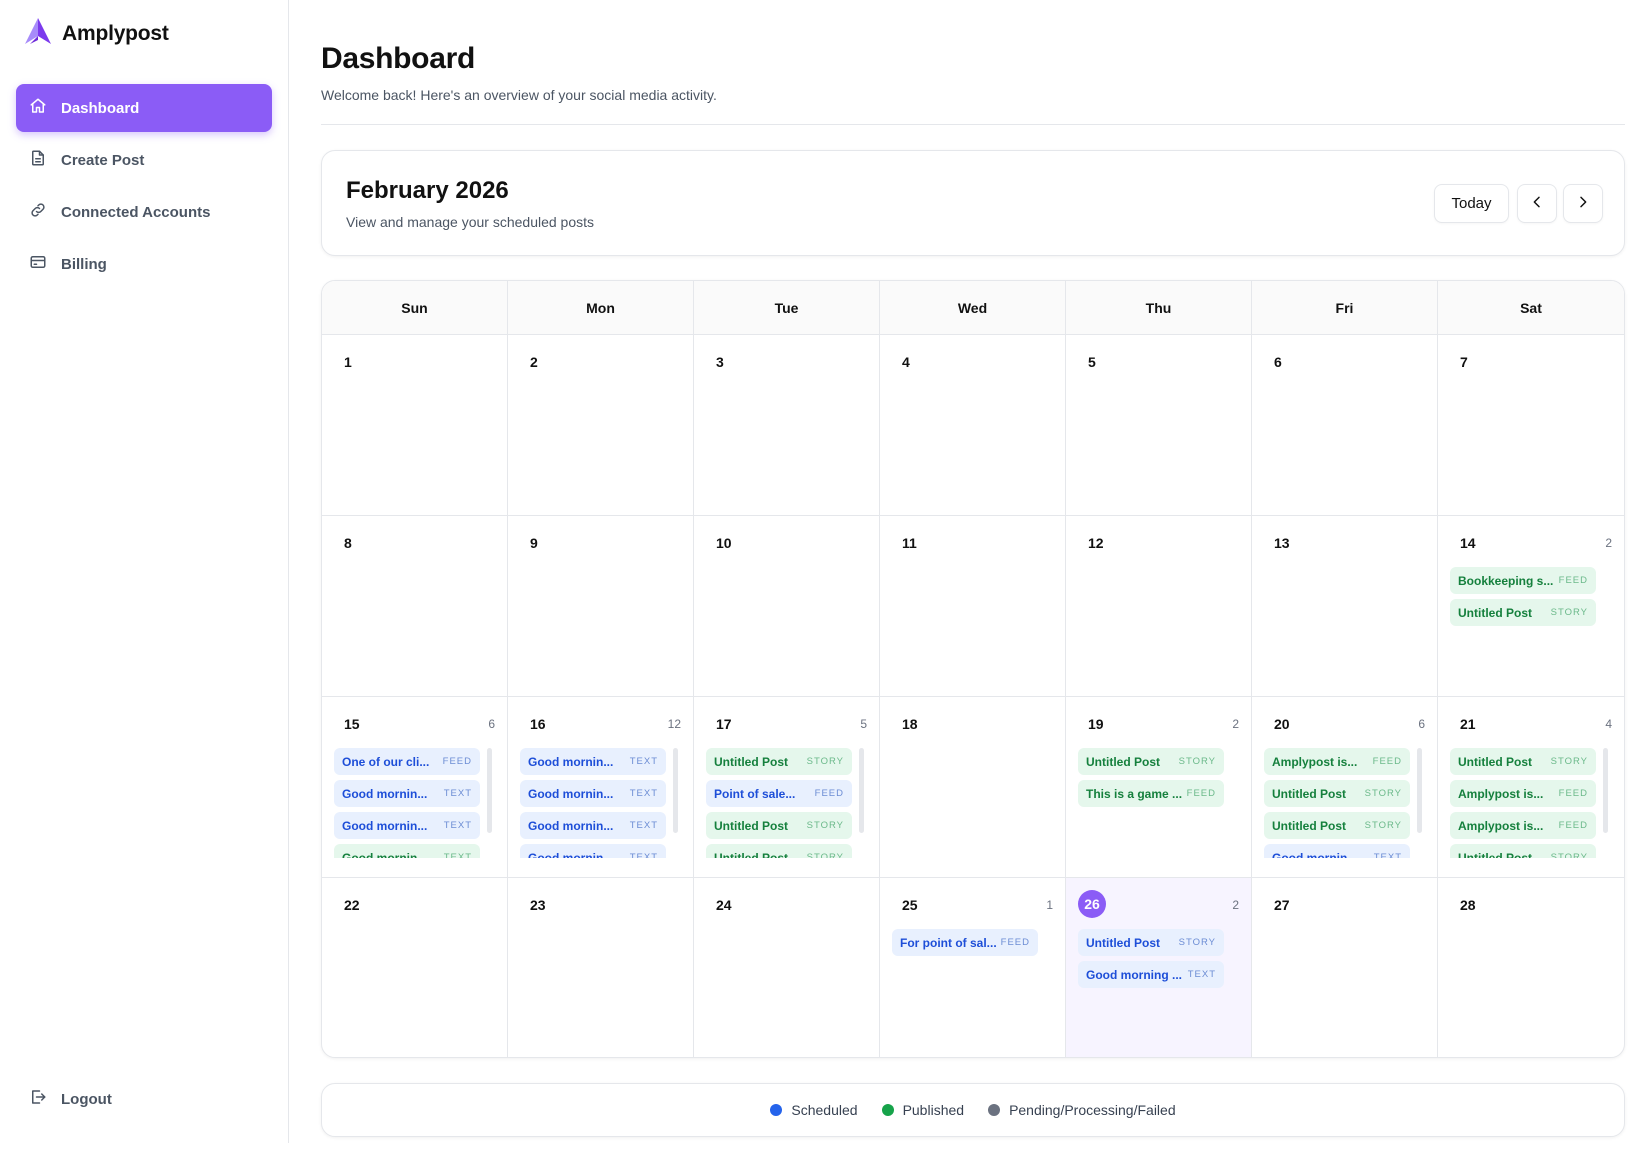 Image resolution: width=1651 pixels, height=1172 pixels. What do you see at coordinates (407, 761) in the screenshot?
I see `post-chip: One of our cli... FEED` at bounding box center [407, 761].